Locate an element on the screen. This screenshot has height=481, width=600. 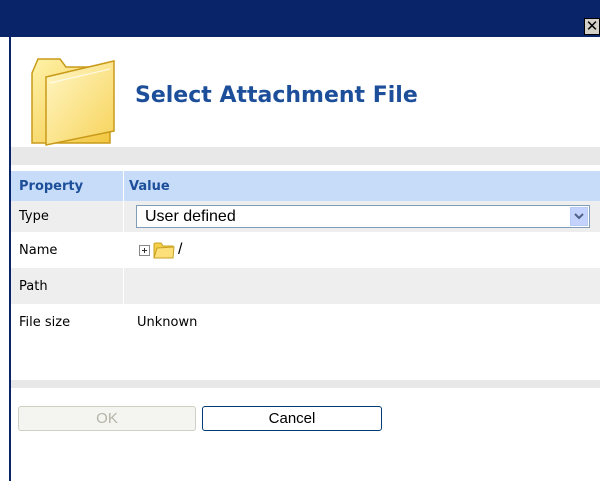
window-titlebar: ✕ is located at coordinates (300, 18).